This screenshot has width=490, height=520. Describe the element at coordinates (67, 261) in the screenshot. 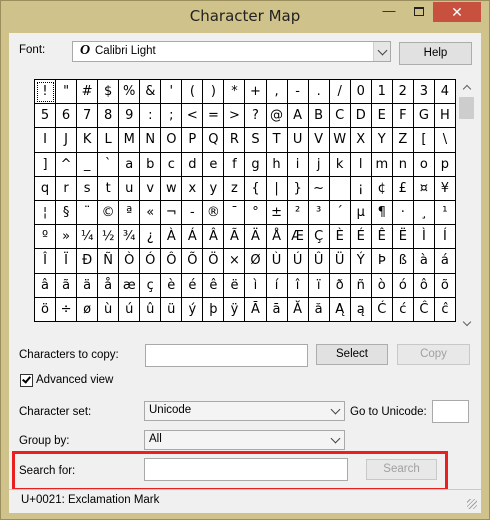

I see `char-cell: Ï` at that location.